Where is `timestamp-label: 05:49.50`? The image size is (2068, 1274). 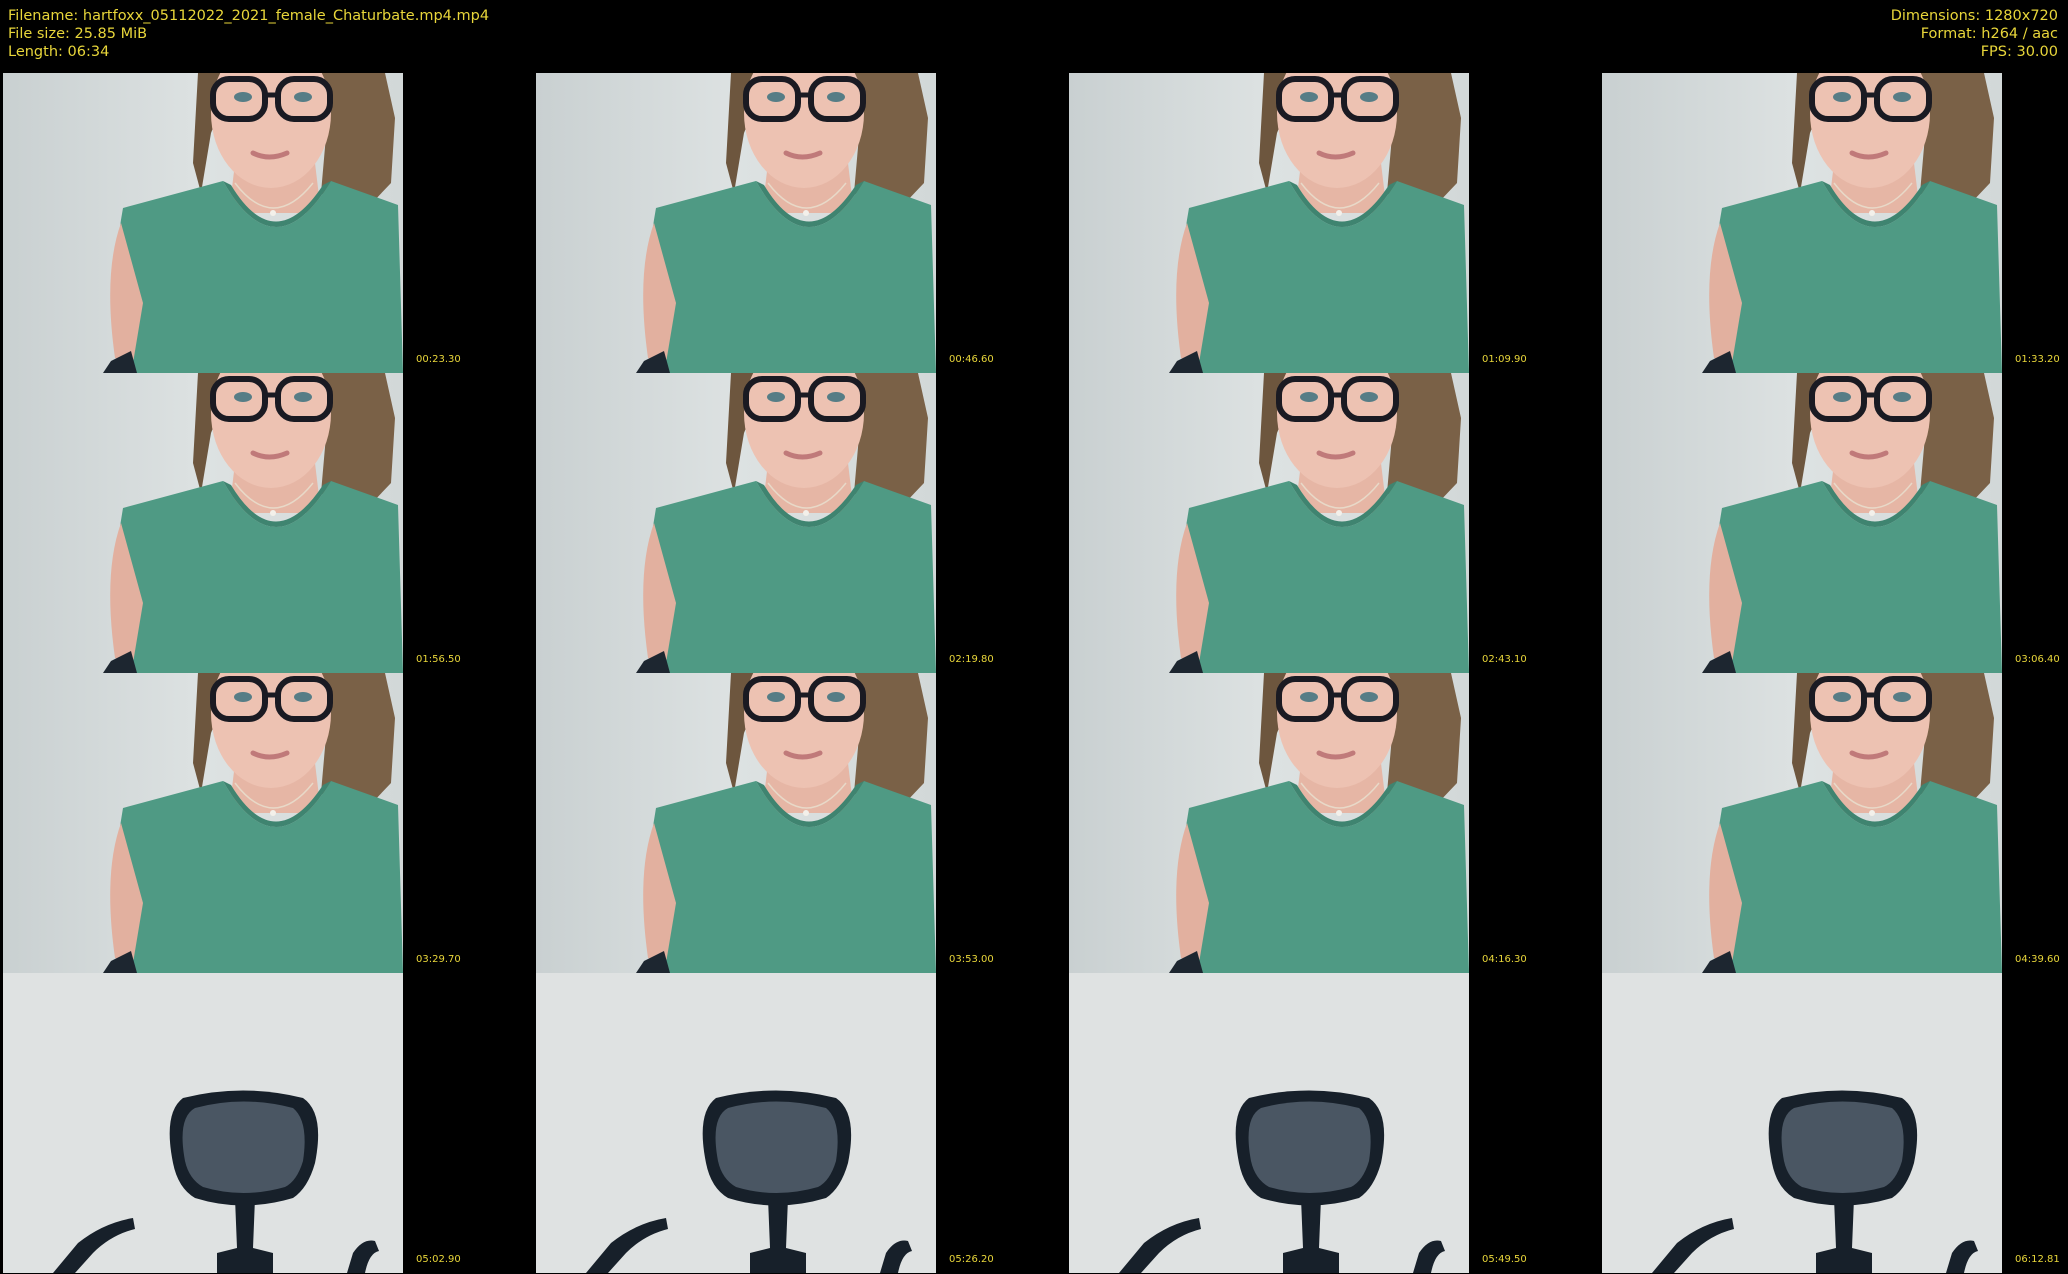
timestamp-label: 05:49.50 is located at coordinates (1504, 1259).